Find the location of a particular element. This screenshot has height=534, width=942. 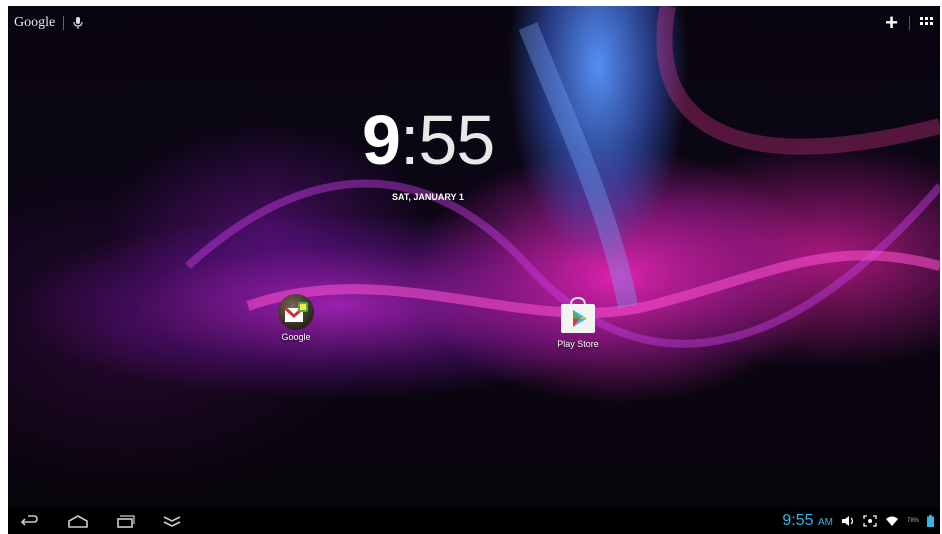

volume-icon is located at coordinates (847, 521).